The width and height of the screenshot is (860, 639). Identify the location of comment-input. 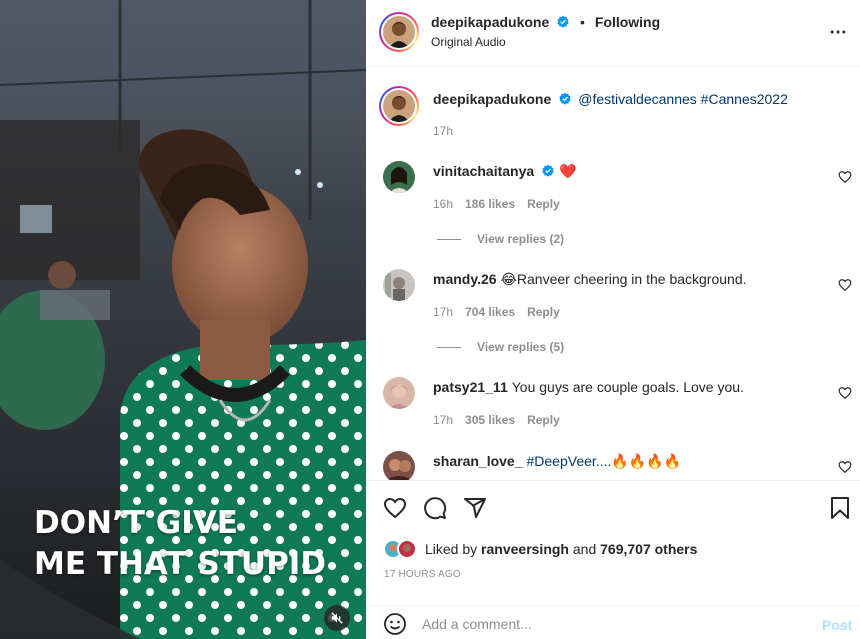
(612, 624).